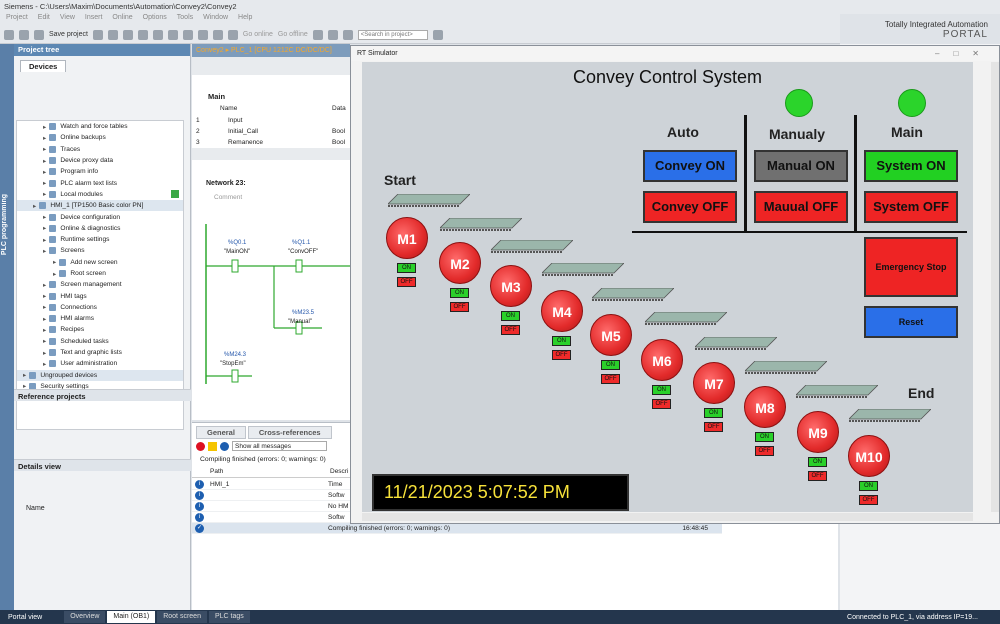 The image size is (1000, 624). I want to click on open-project-icon, so click(24, 34).